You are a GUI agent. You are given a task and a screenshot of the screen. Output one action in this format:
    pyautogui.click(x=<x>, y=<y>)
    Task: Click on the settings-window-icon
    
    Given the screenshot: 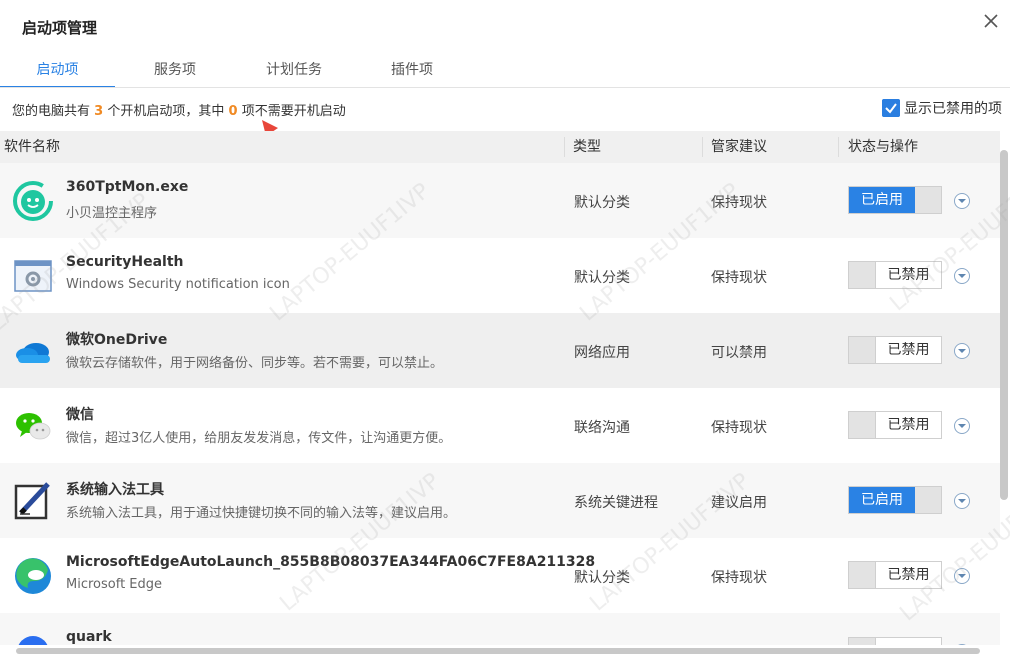 What is the action you would take?
    pyautogui.click(x=33, y=276)
    